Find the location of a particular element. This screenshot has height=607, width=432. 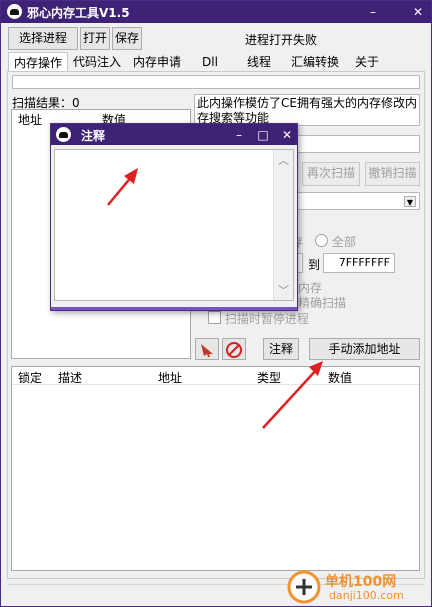

annotation-arrow-dialog is located at coordinates (122, 187).